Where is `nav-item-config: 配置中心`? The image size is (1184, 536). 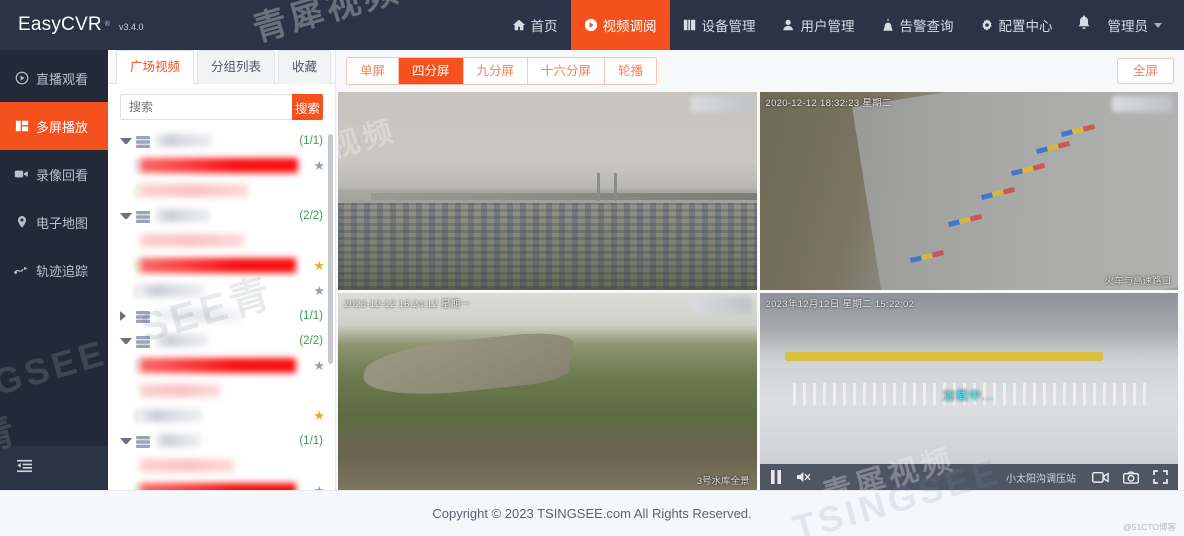
nav-item-config: 配置中心 is located at coordinates (1016, 25).